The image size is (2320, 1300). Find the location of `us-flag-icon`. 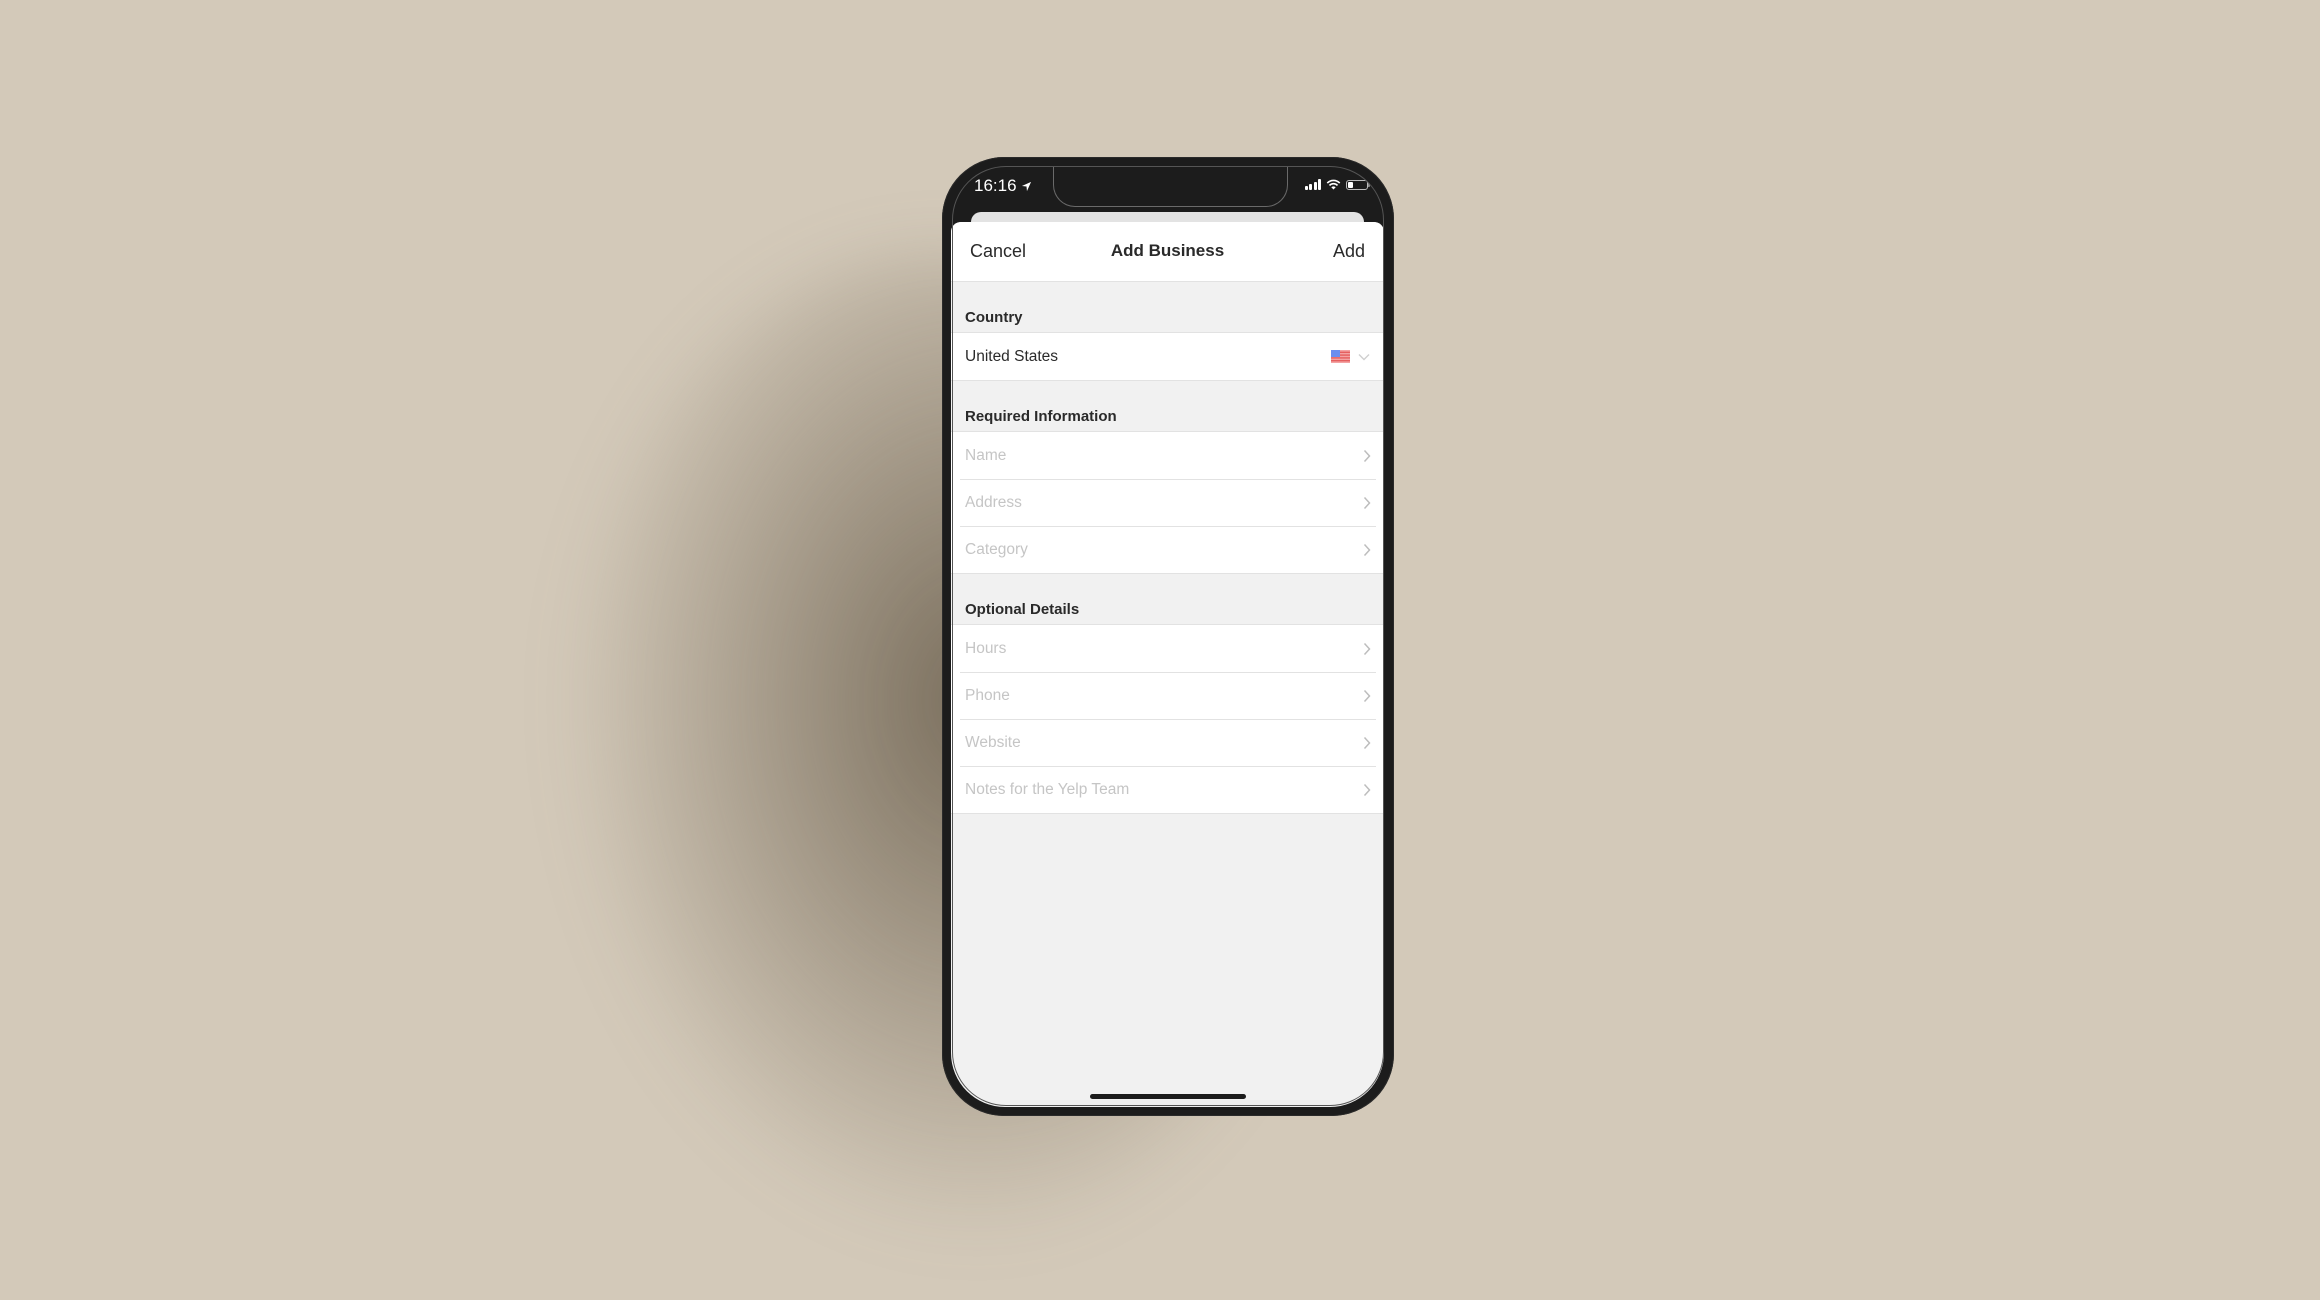

us-flag-icon is located at coordinates (1340, 356).